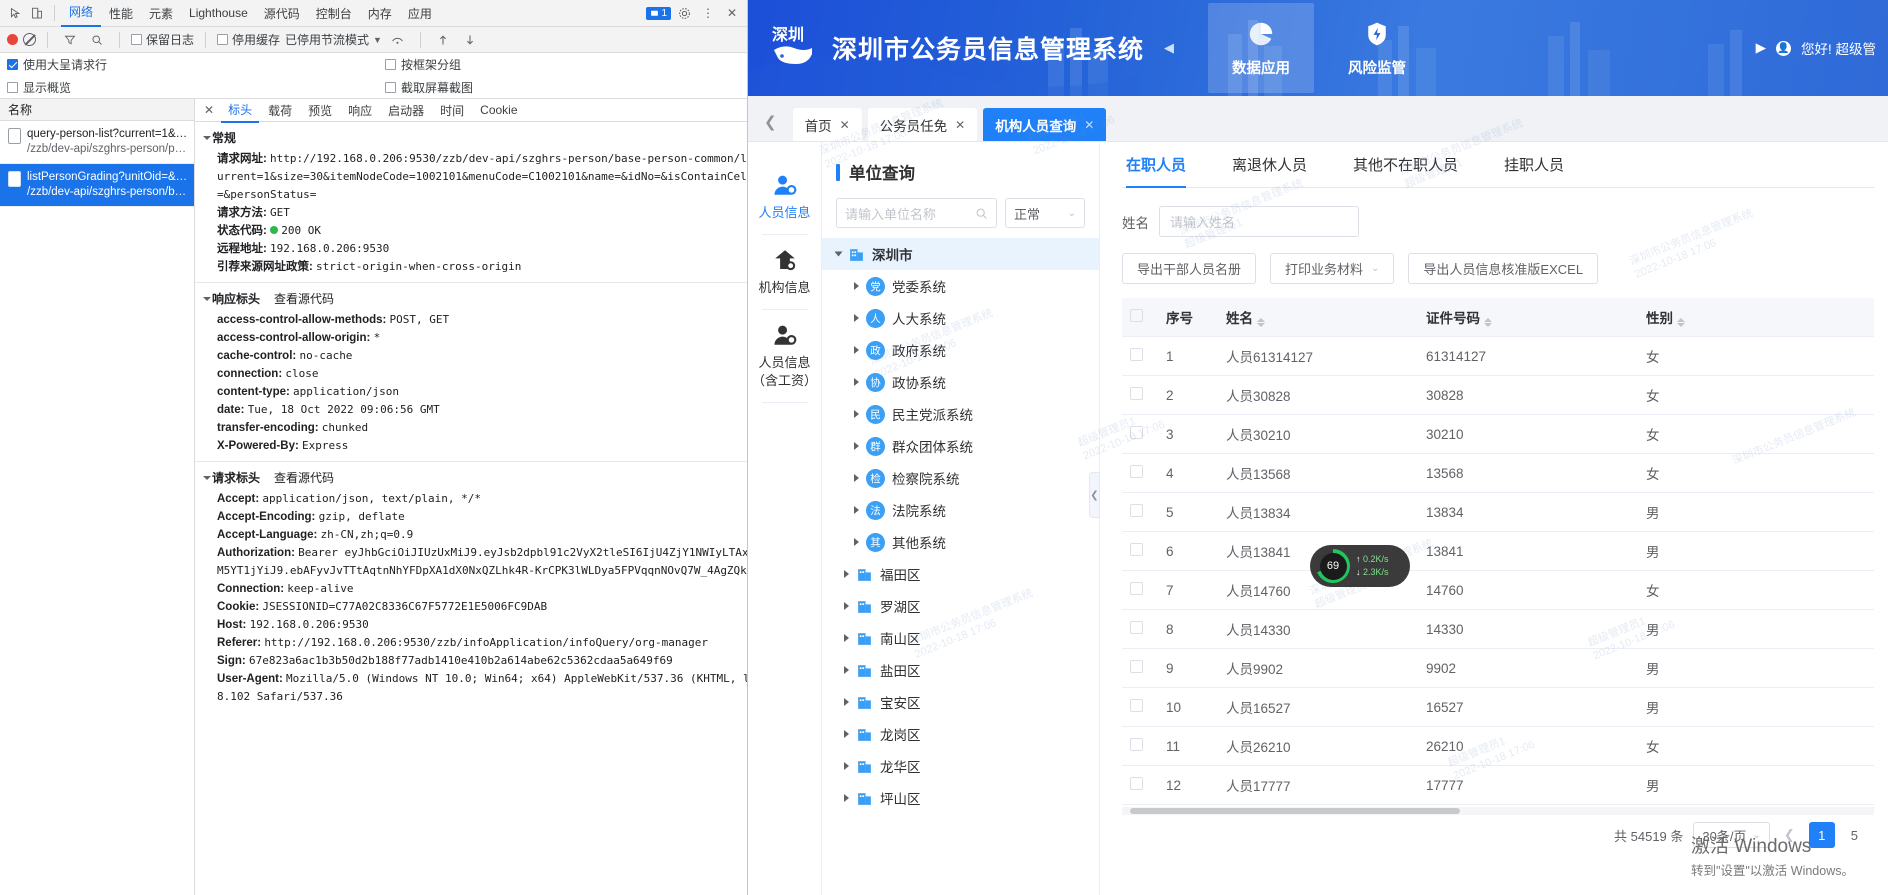  Describe the element at coordinates (1156, 165) in the screenshot. I see `person-tab-active-staff: 在职人员` at that location.